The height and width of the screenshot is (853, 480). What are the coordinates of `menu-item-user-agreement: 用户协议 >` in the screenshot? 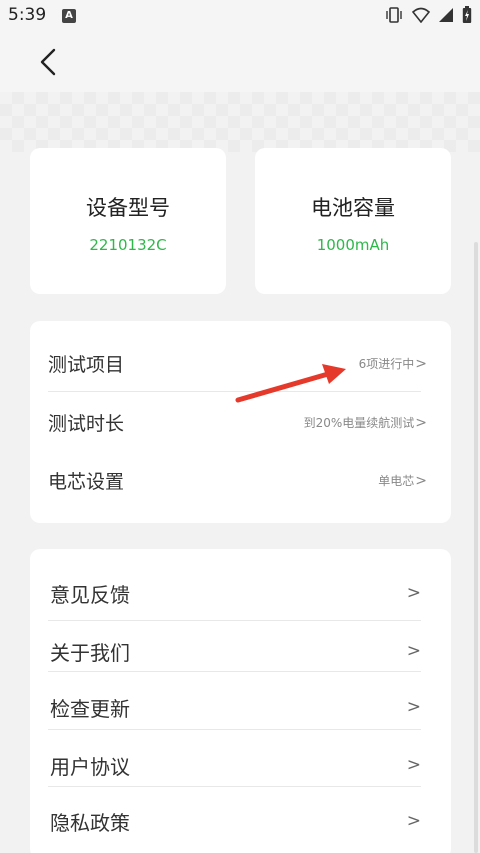 It's located at (235, 765).